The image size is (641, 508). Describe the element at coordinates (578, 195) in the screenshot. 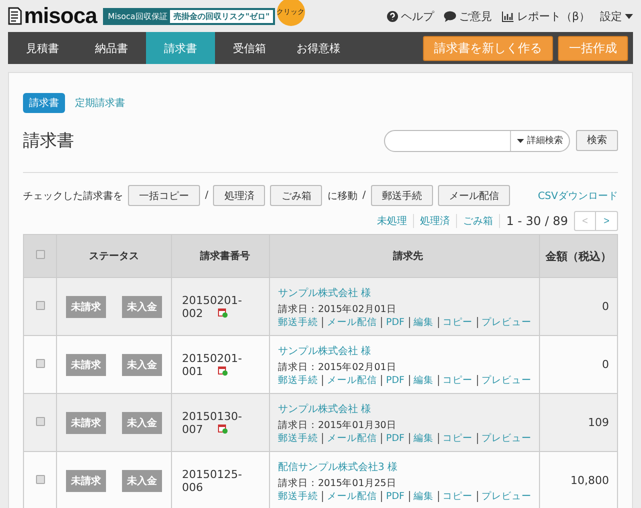

I see `csv-download-link: CSVダウンロード` at that location.